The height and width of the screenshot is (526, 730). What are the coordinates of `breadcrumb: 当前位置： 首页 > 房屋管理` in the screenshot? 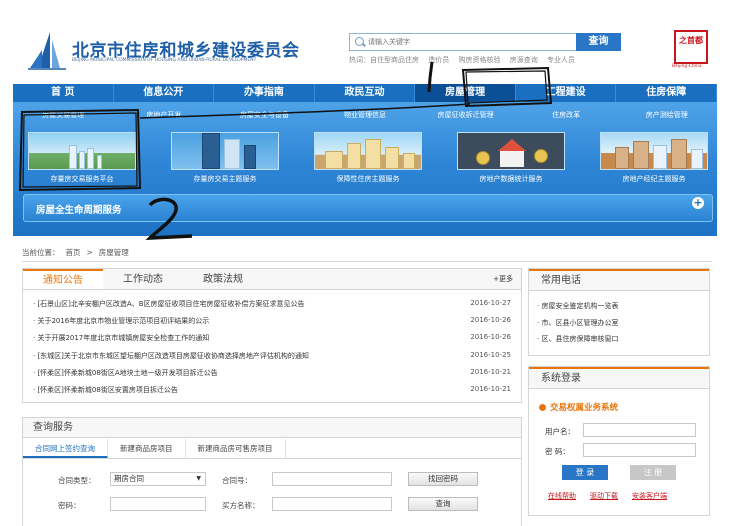 It's located at (78, 252).